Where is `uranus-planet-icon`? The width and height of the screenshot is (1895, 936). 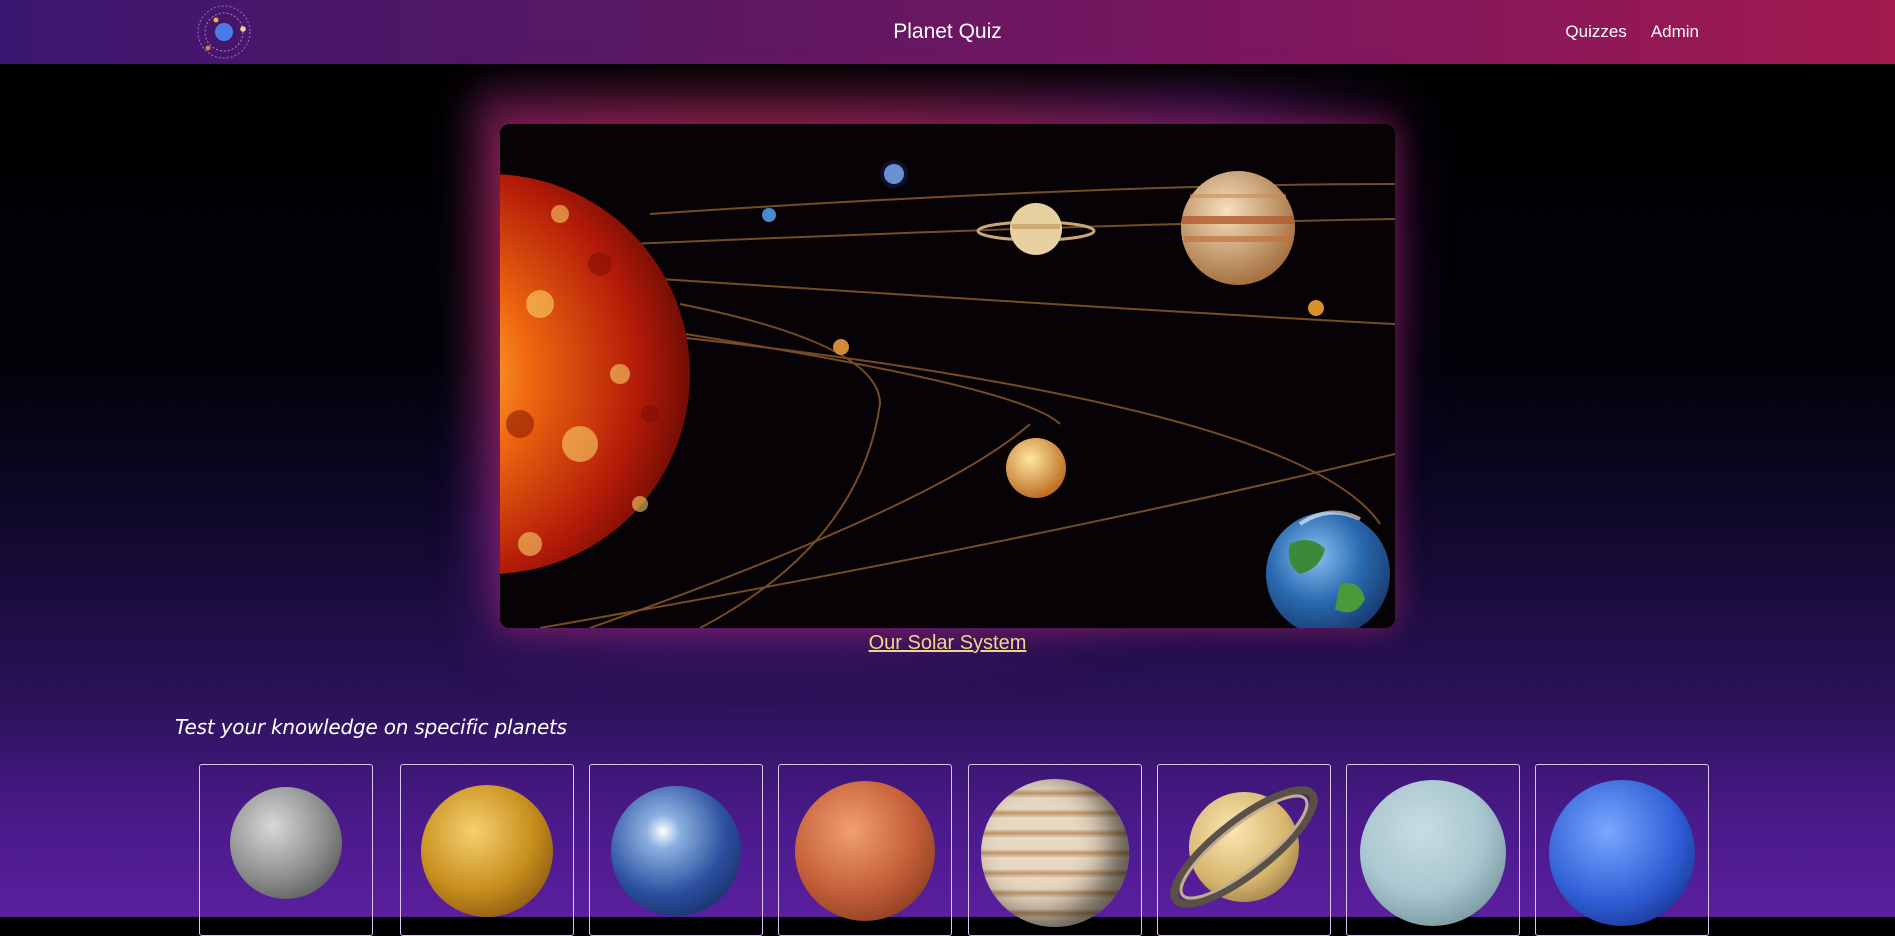 uranus-planet-icon is located at coordinates (1433, 853).